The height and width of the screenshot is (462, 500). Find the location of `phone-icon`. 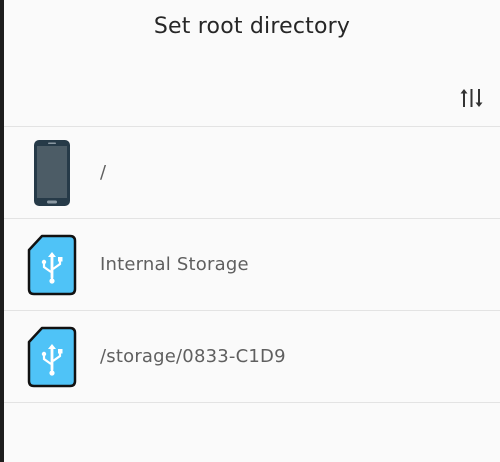

phone-icon is located at coordinates (52, 172).